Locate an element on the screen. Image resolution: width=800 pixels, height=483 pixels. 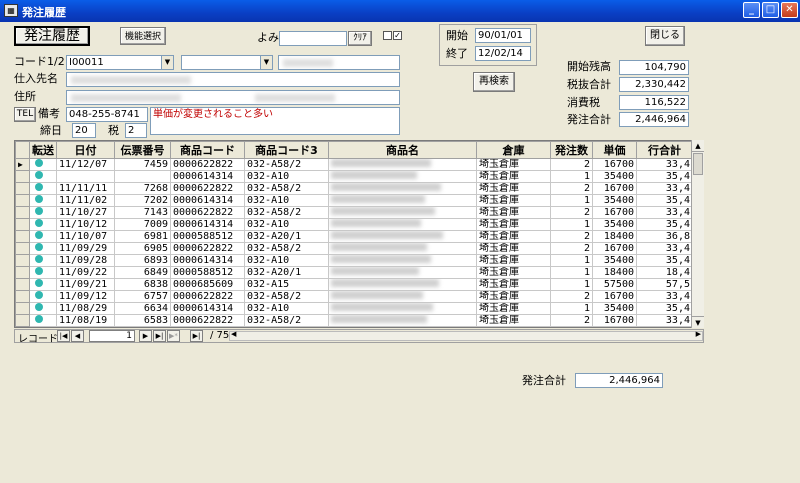
form-title-button: 発注履歴 is located at coordinates (52, 36).